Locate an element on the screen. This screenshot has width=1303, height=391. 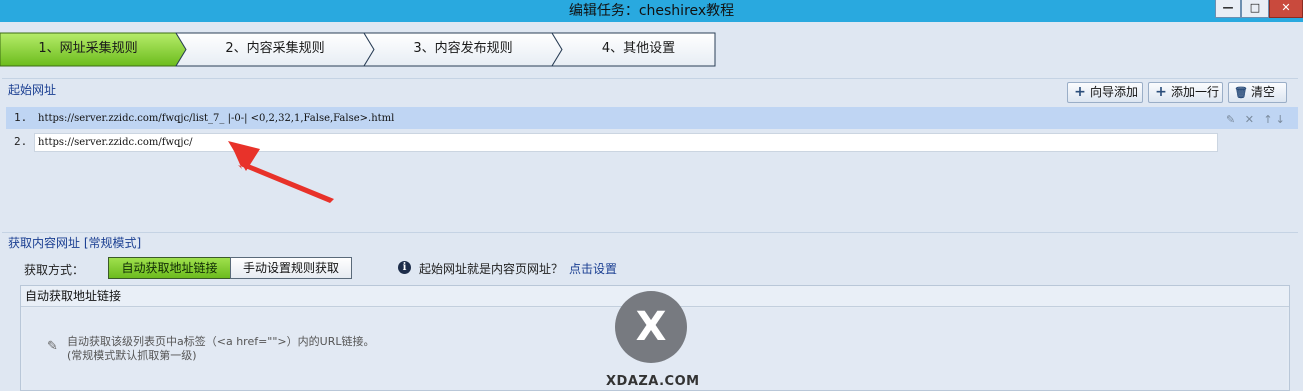
minimize-button: — is located at coordinates (1228, 9).